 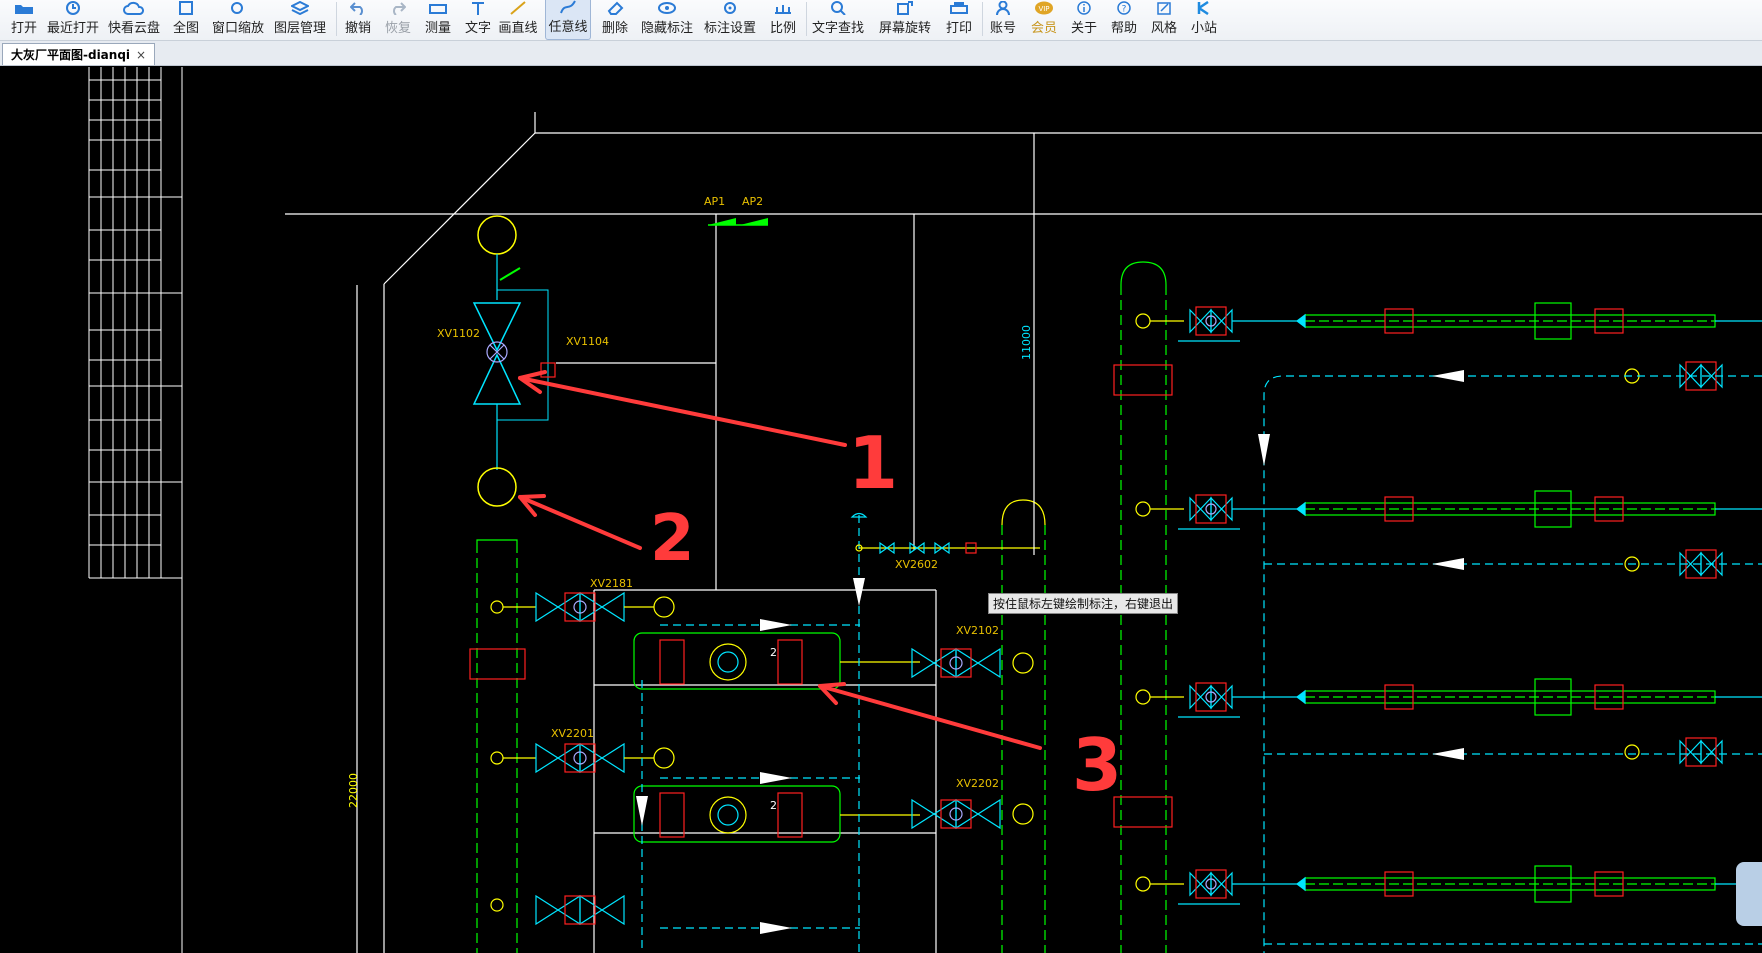 What do you see at coordinates (782, 28) in the screenshot?
I see `scale-label: 比例` at bounding box center [782, 28].